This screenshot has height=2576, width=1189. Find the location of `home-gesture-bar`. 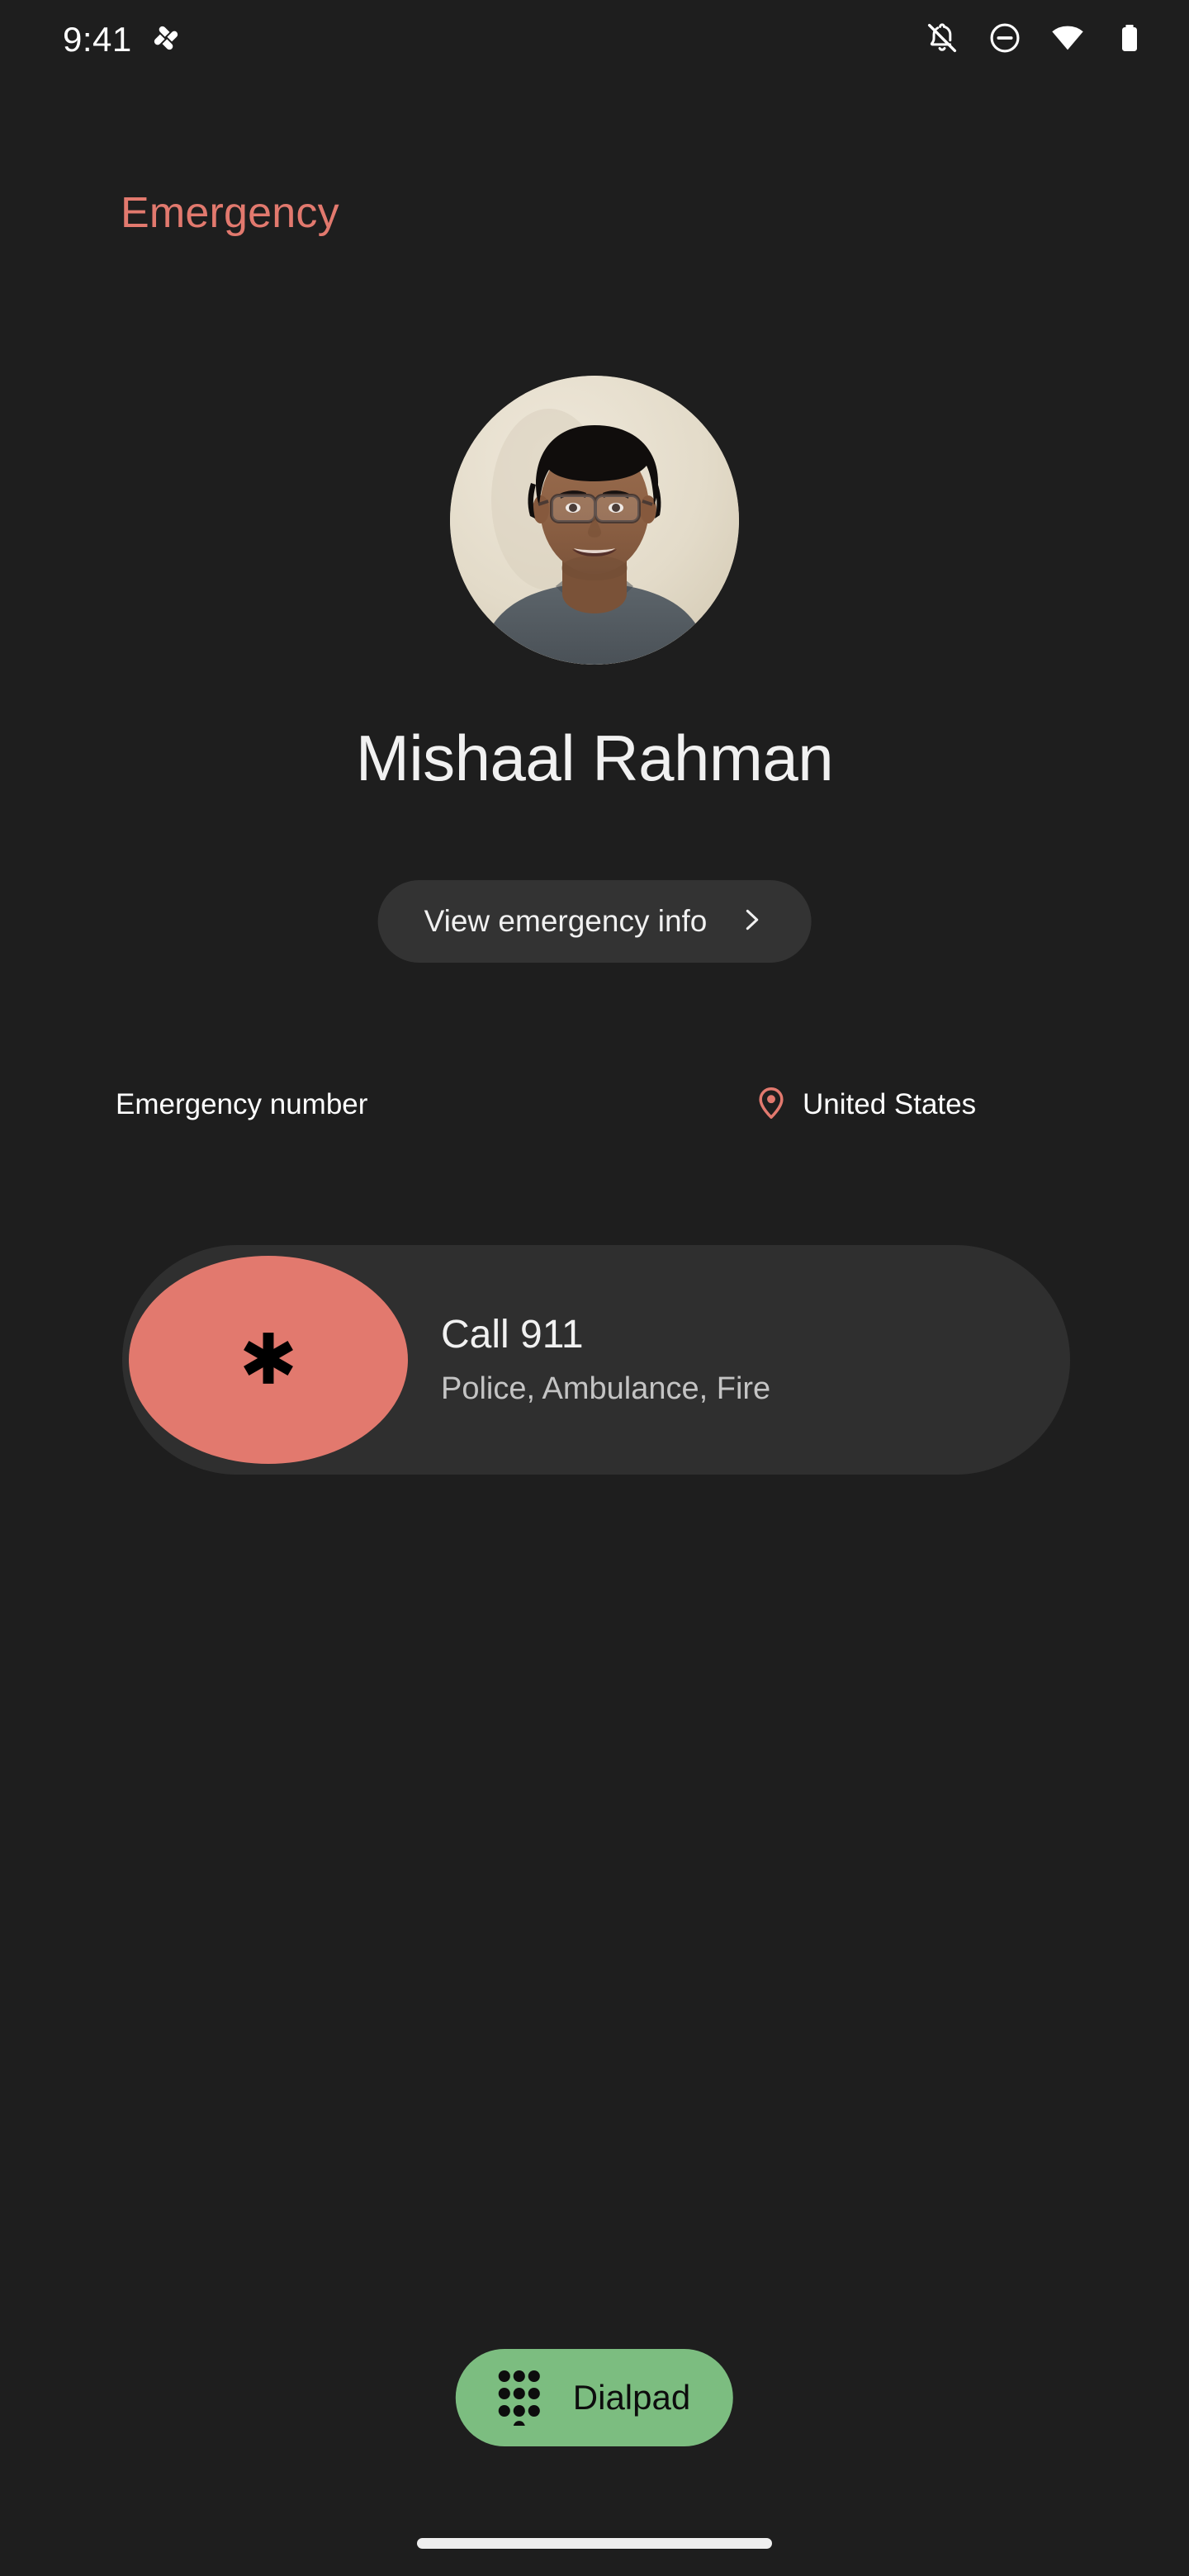

home-gesture-bar is located at coordinates (594, 2543).